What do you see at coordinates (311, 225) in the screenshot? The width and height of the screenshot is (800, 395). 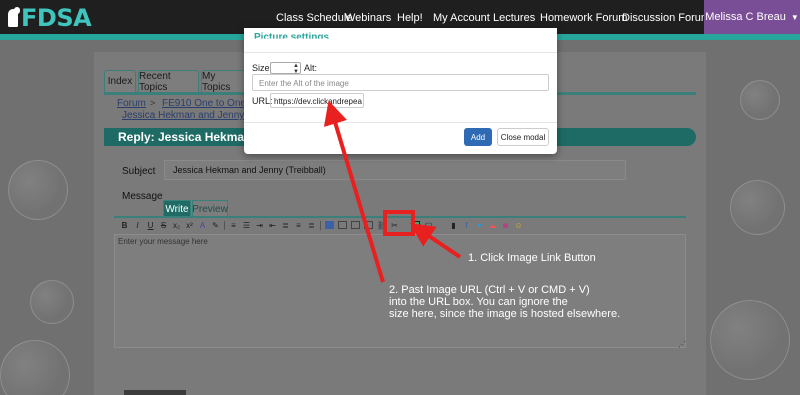 I see `align-right-icon: ≣` at bounding box center [311, 225].